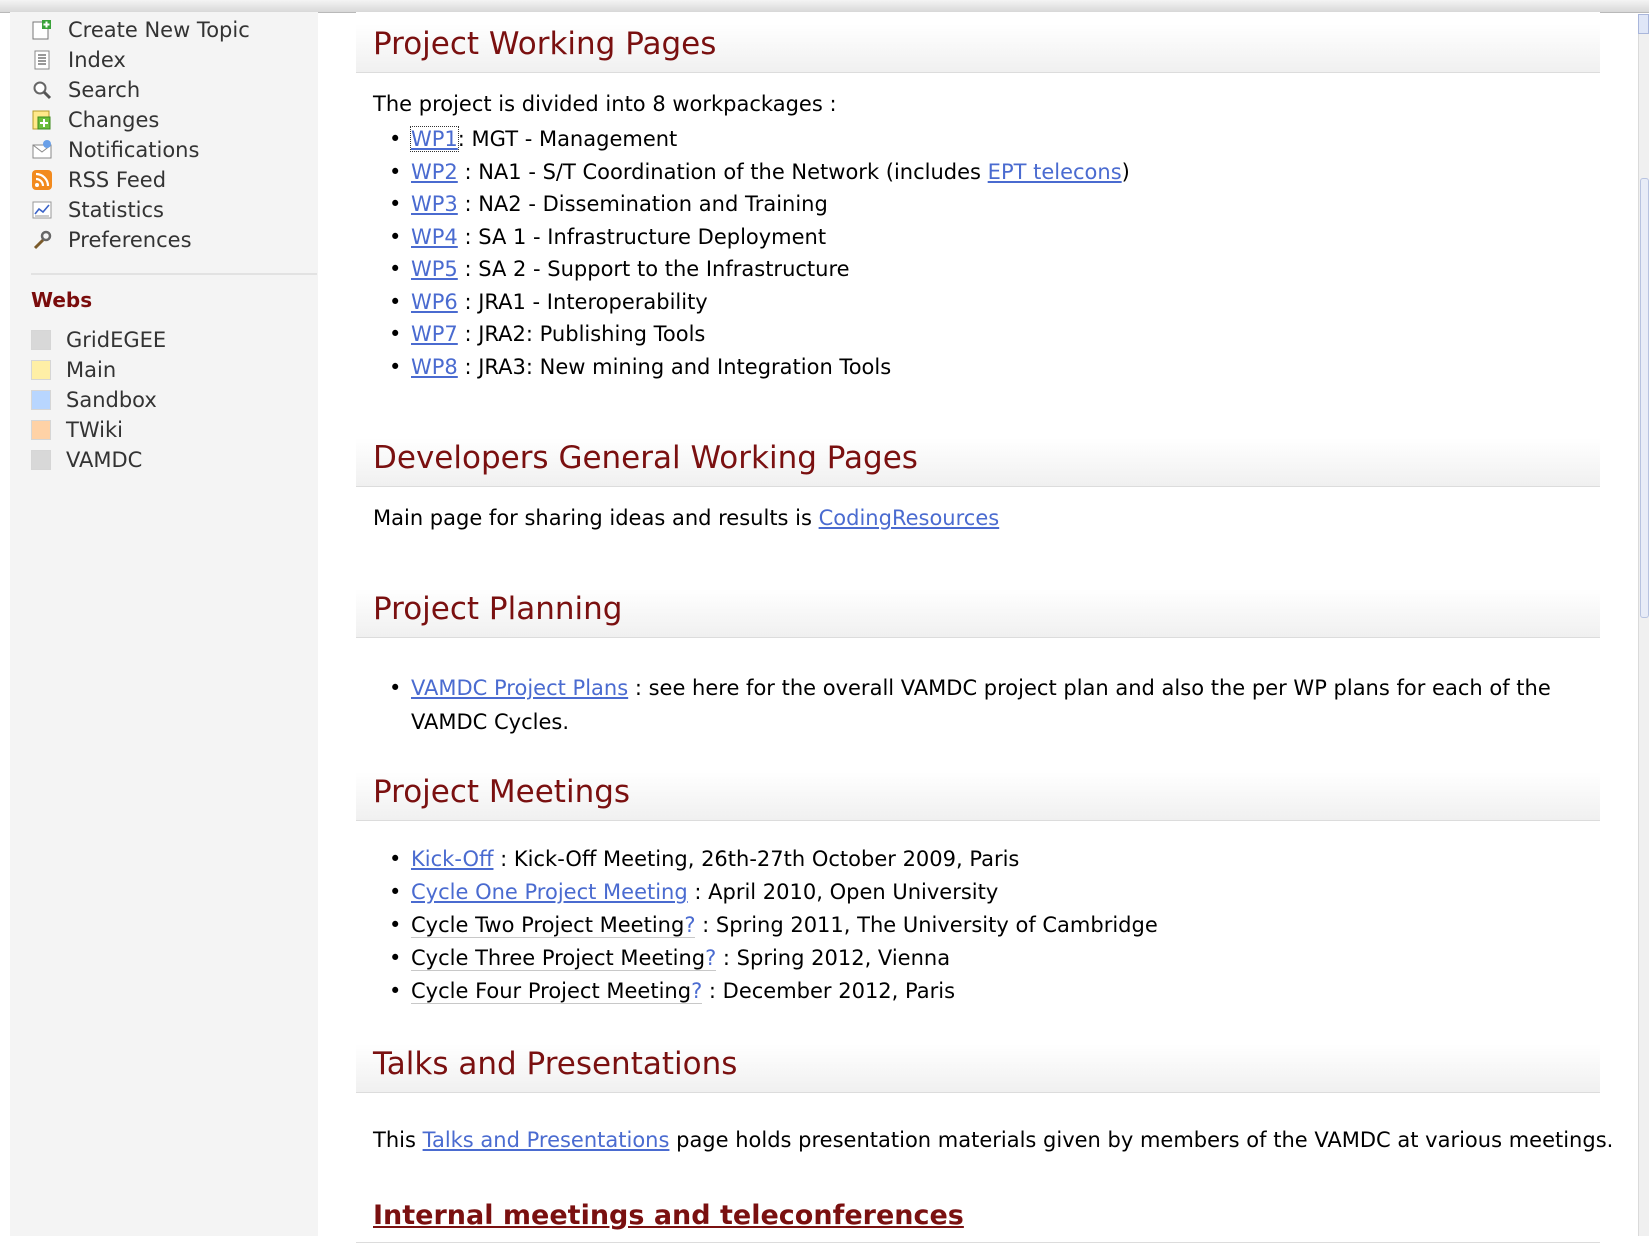  What do you see at coordinates (452, 859) in the screenshot?
I see `kick-off-link: Kick-Off` at bounding box center [452, 859].